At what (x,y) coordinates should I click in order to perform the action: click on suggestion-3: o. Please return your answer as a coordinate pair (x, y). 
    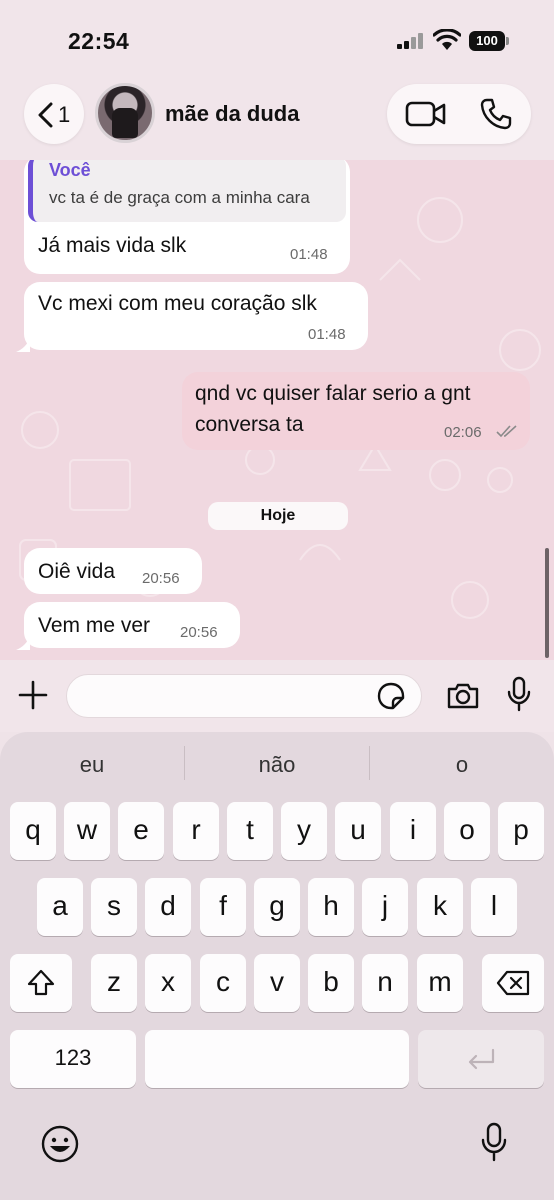
    Looking at the image, I should click on (462, 765).